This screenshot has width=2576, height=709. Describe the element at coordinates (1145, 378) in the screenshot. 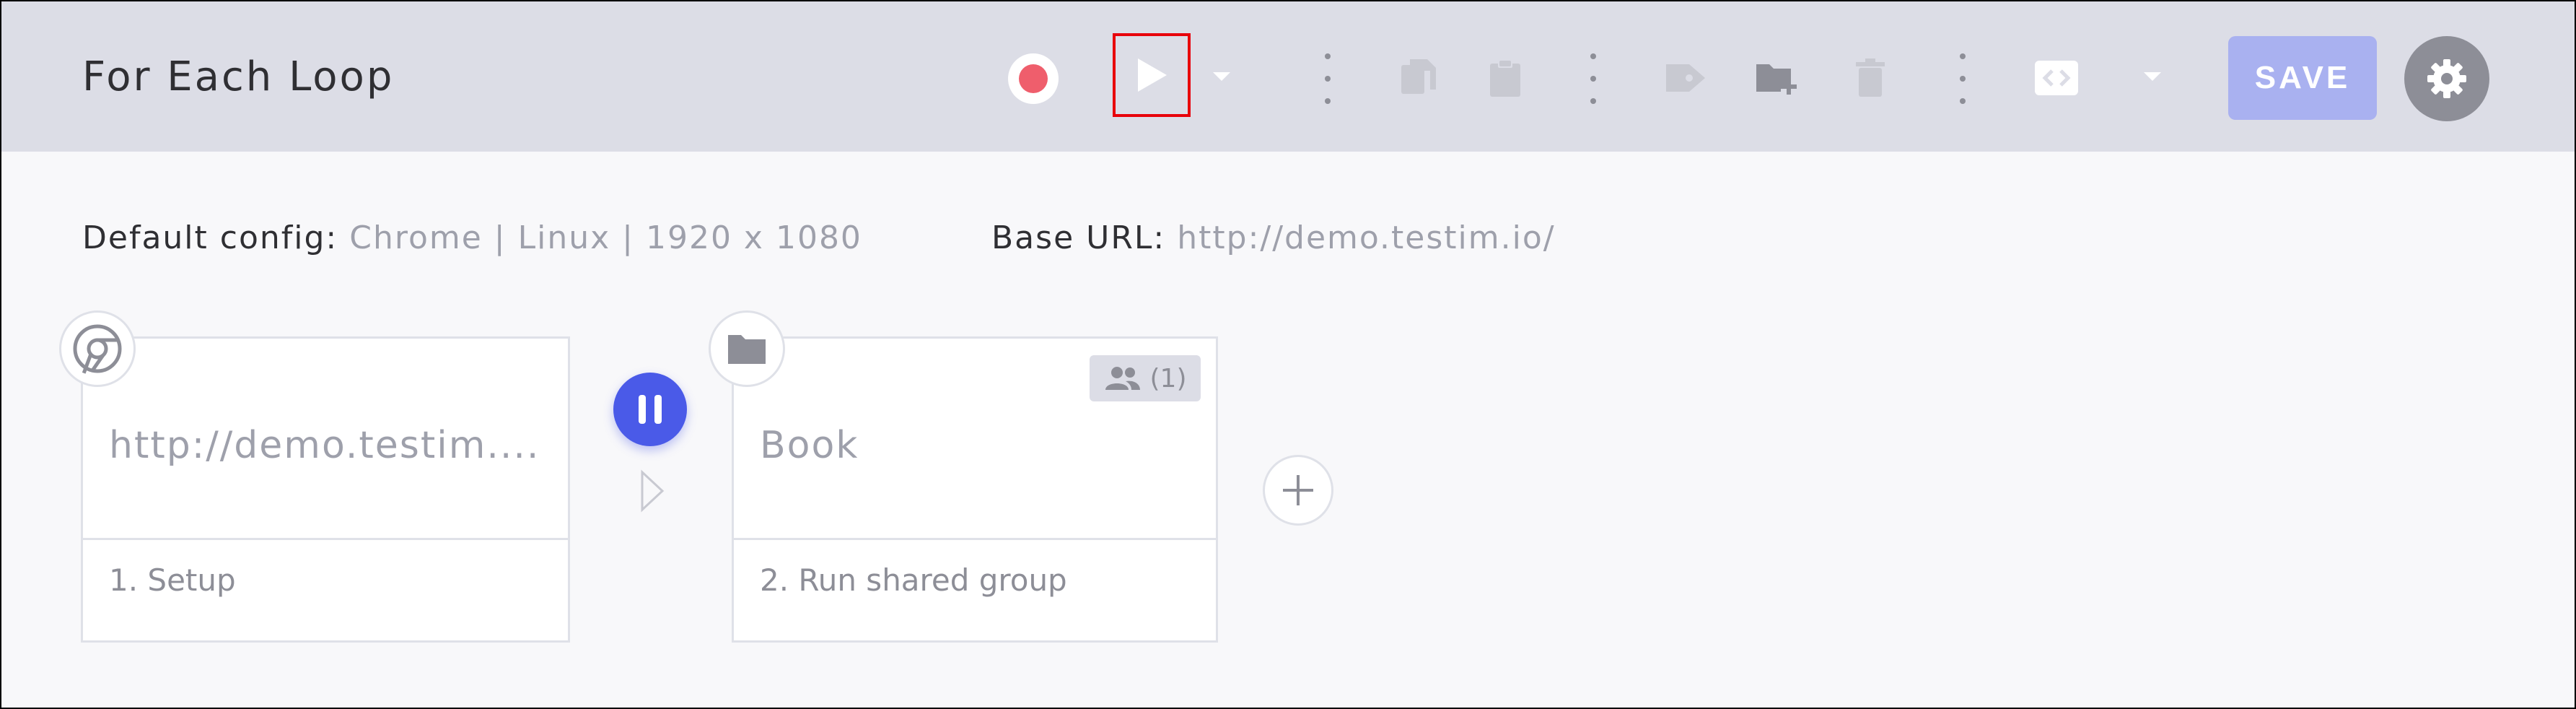

I see `shared-users-badge: (1)` at that location.